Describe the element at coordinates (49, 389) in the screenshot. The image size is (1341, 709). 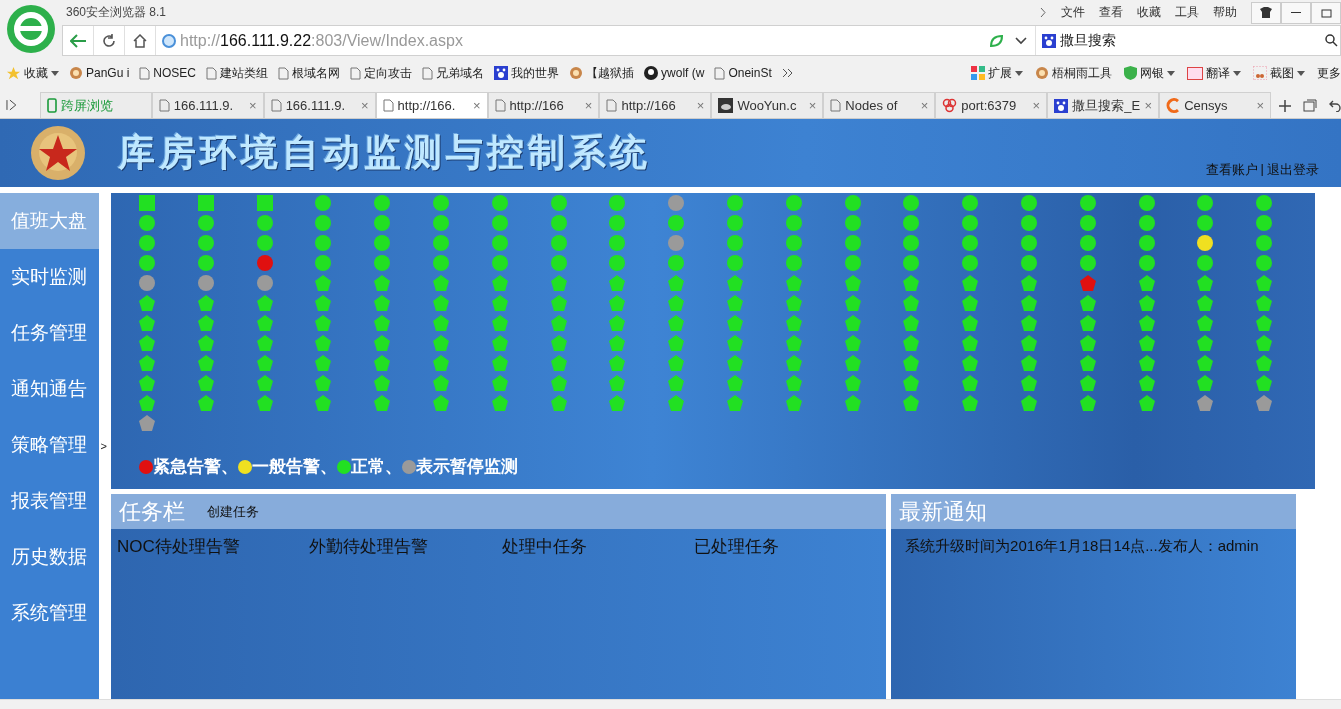
I see `sidebar-item: 通知通告` at that location.